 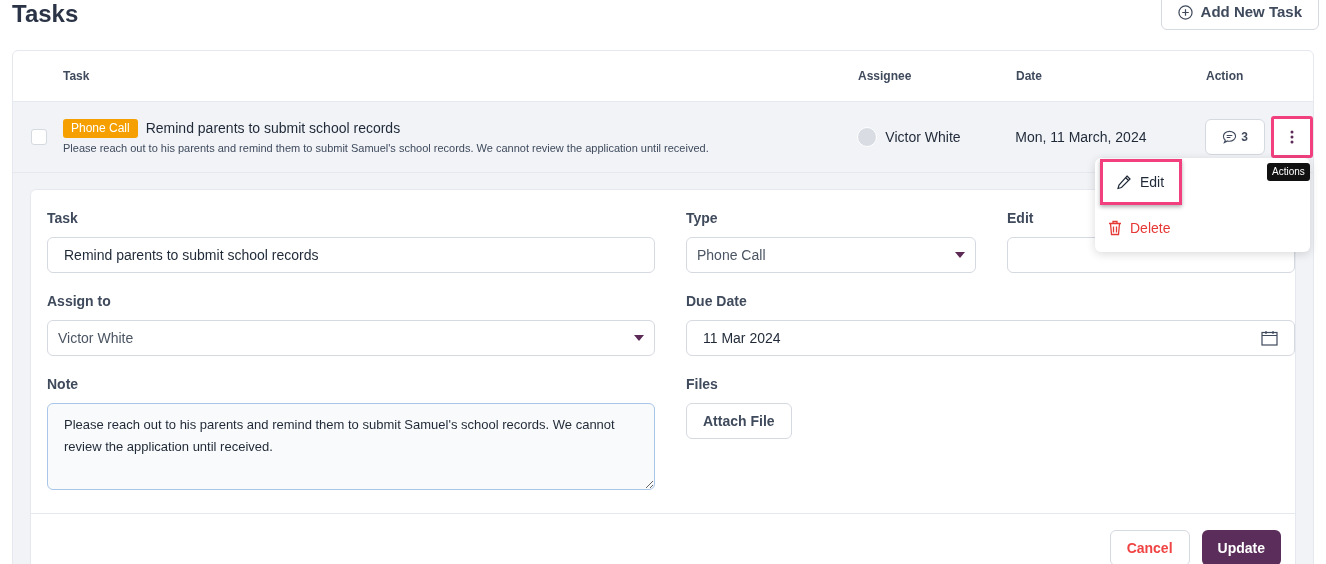 What do you see at coordinates (77, 76) in the screenshot?
I see `column-header: Task` at bounding box center [77, 76].